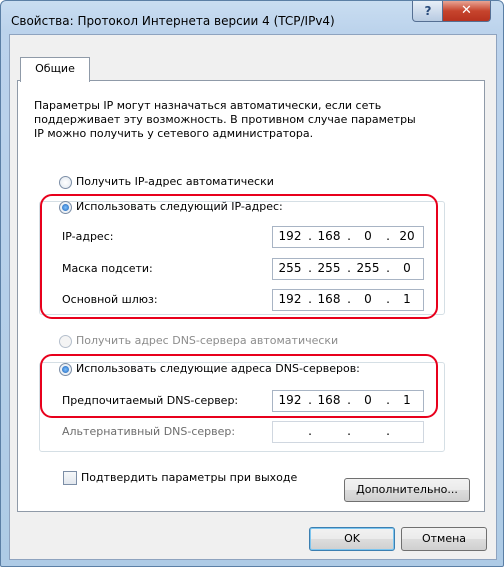 The height and width of the screenshot is (567, 504). Describe the element at coordinates (149, 431) in the screenshot. I see `alternate-dns-label: Альтернативный DNS-сервер:` at that location.